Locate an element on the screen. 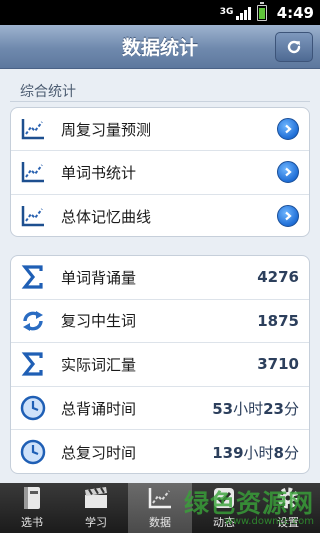  summary-row-total-study-time: 总背诵时间 53小时23分 is located at coordinates (160, 409).